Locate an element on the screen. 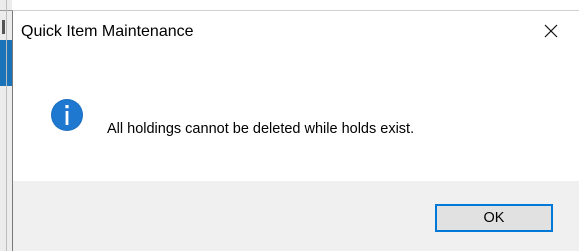 The height and width of the screenshot is (251, 579). background-window-edge is located at coordinates (6, 125).